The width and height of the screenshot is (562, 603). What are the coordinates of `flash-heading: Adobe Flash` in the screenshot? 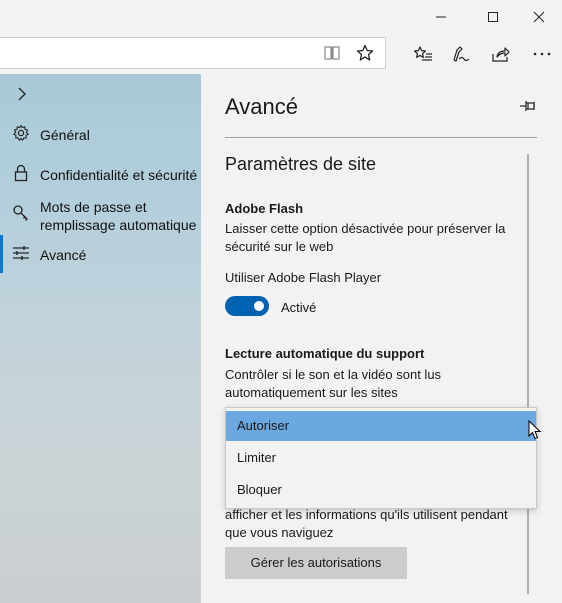 It's located at (264, 208).